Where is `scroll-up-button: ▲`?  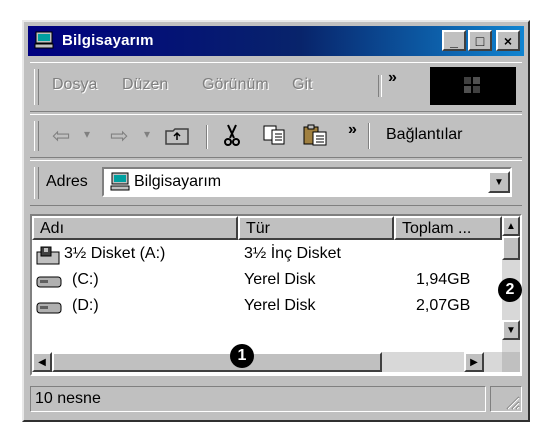
scroll-up-button: ▲ is located at coordinates (511, 226).